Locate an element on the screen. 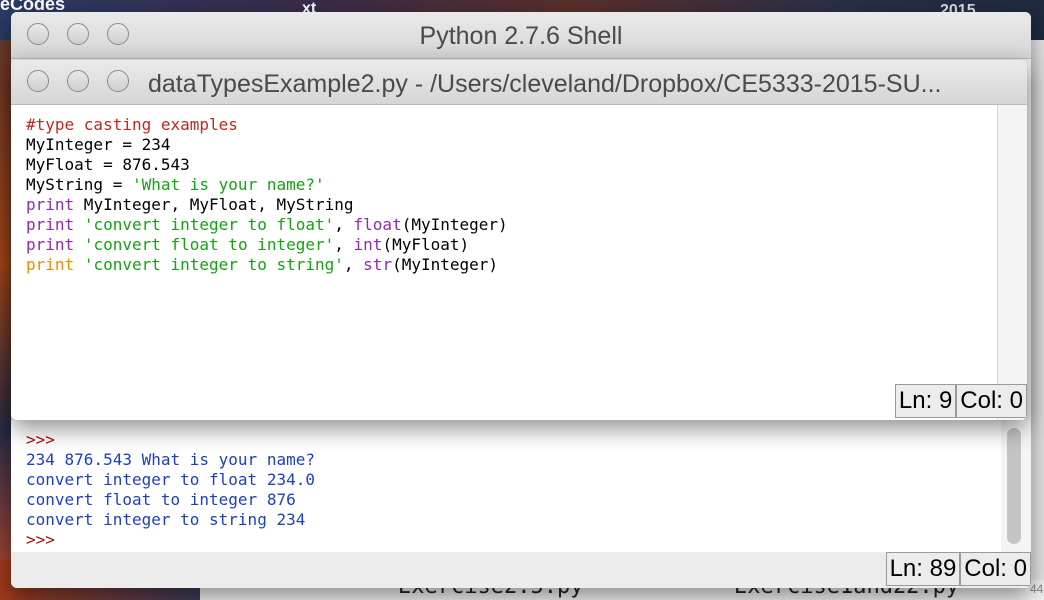  shell-scroll-thumb is located at coordinates (1014, 486).